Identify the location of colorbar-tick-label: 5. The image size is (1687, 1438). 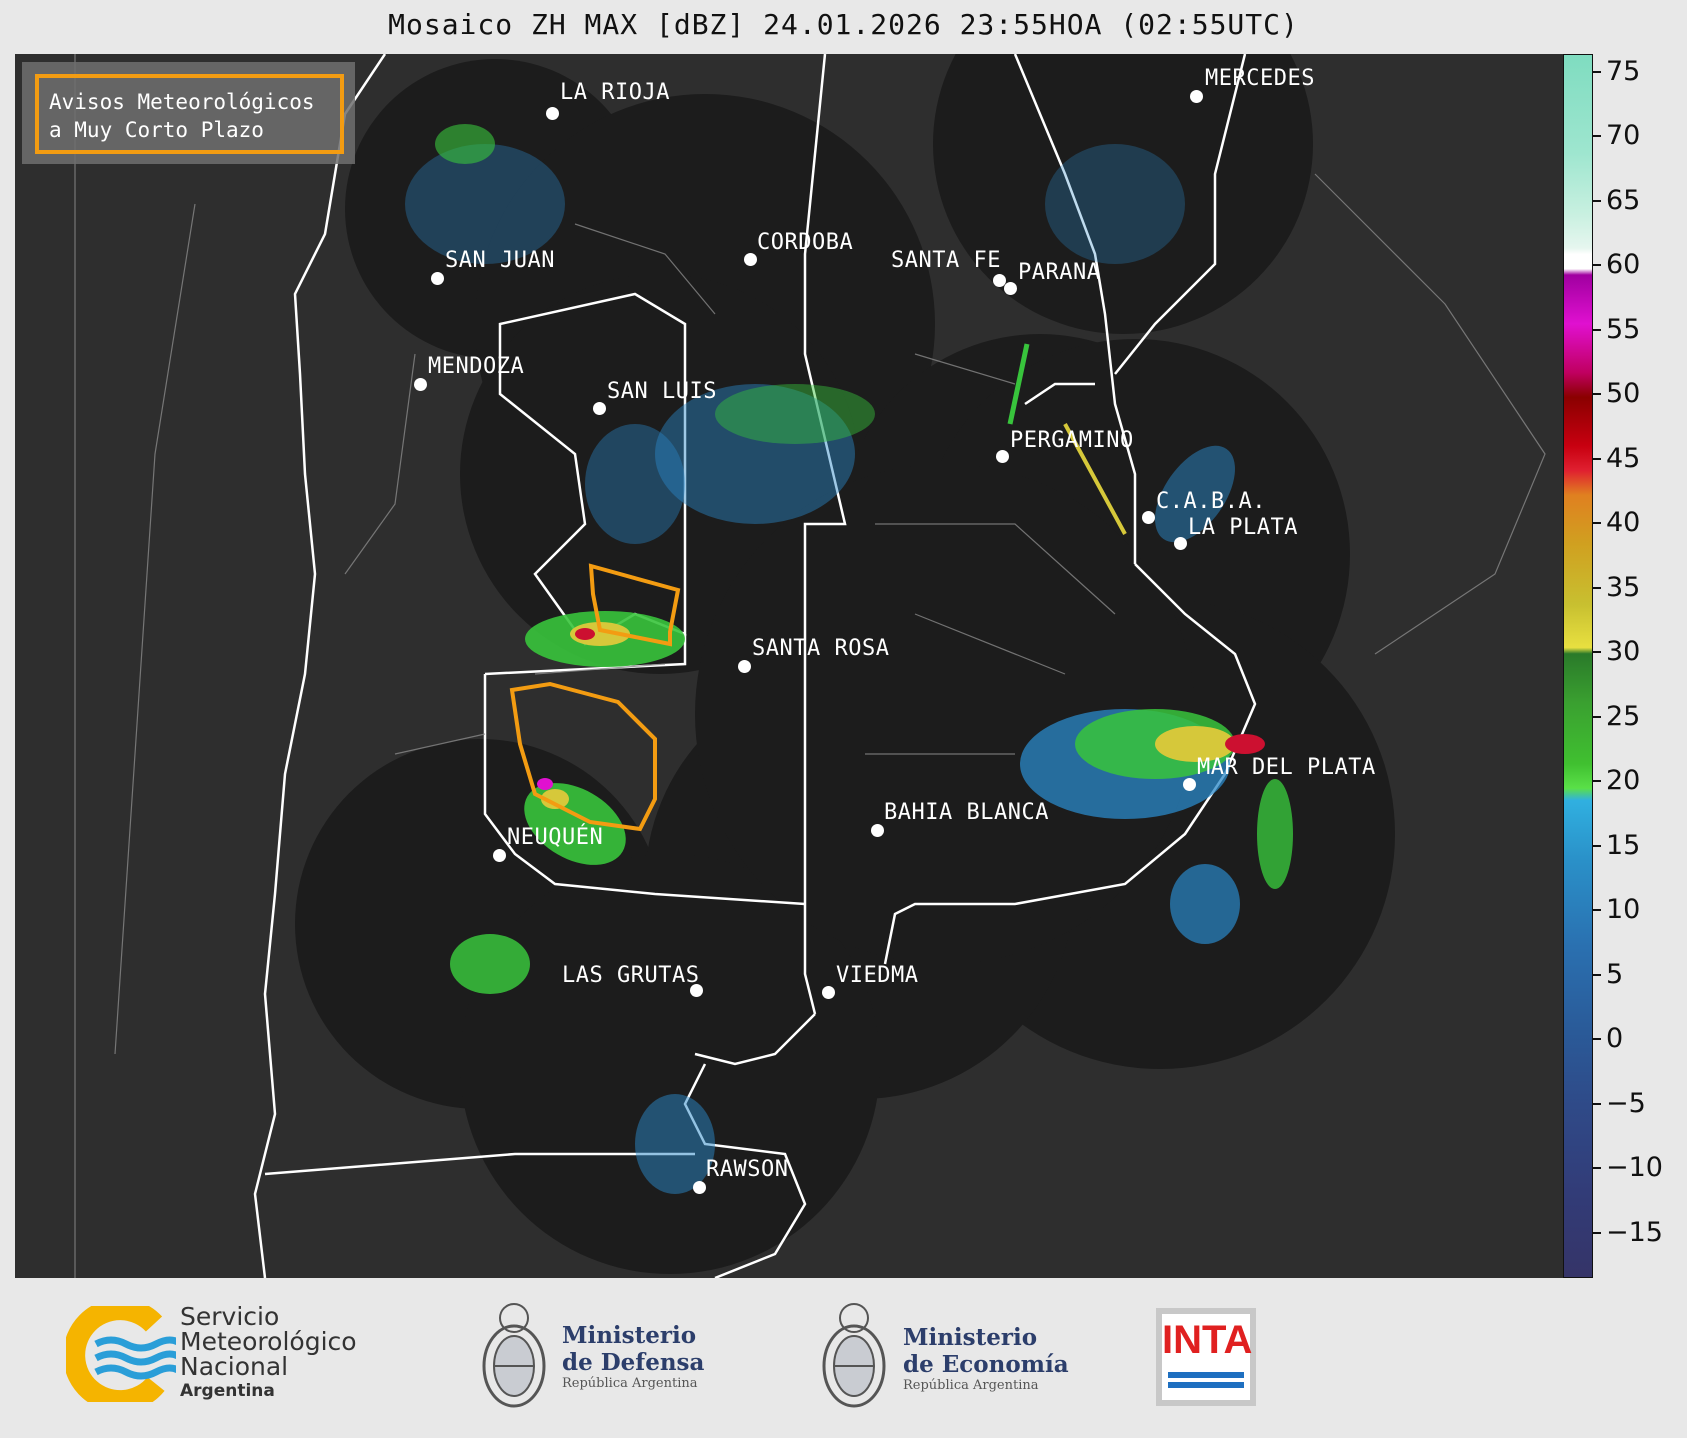
(1615, 974).